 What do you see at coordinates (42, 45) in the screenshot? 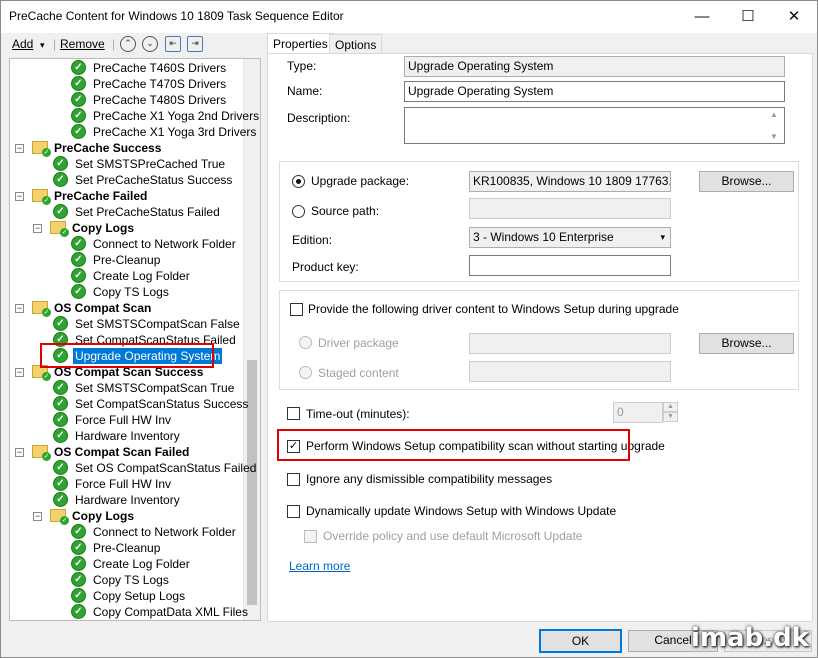
I see `add-dropdown-icon: ▾` at bounding box center [42, 45].